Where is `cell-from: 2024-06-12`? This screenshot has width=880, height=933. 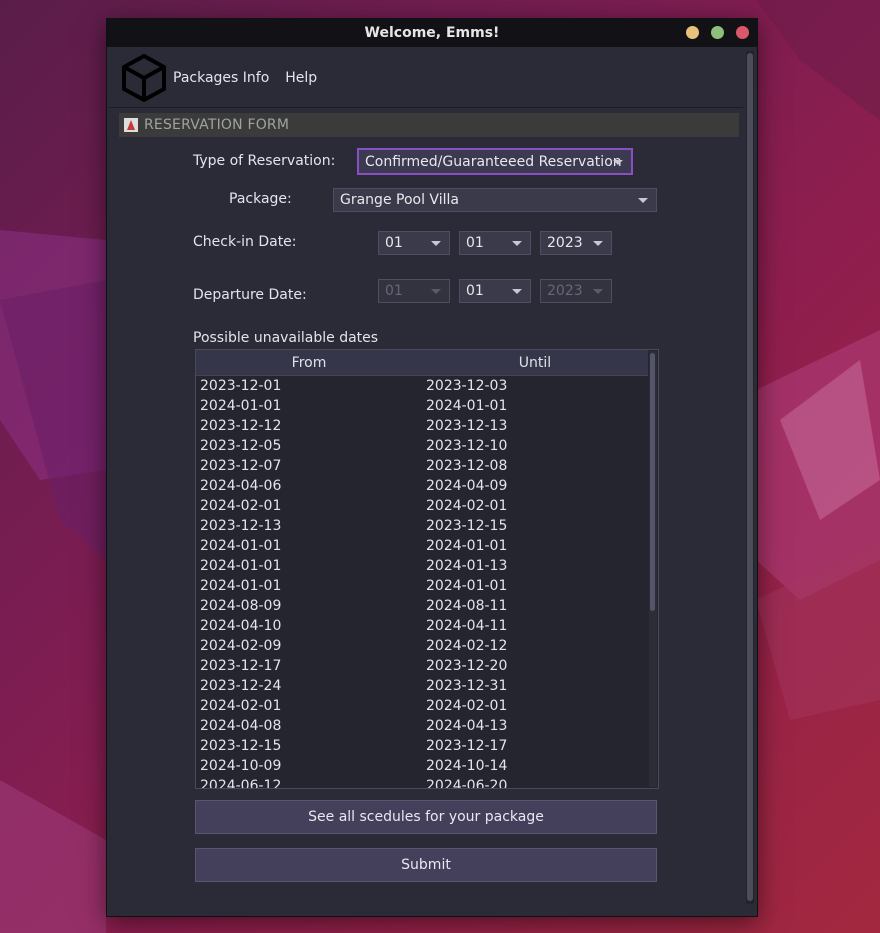
cell-from: 2024-06-12 is located at coordinates (241, 783).